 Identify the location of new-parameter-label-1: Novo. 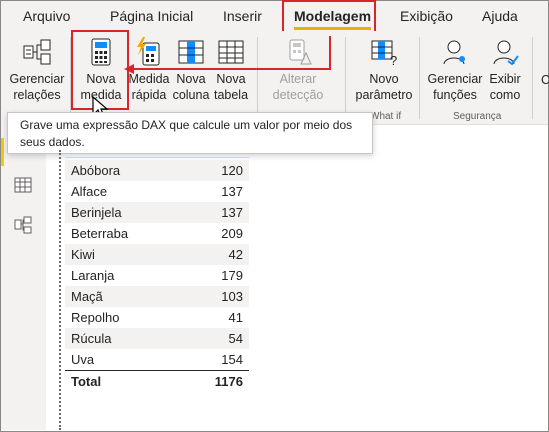
(384, 79).